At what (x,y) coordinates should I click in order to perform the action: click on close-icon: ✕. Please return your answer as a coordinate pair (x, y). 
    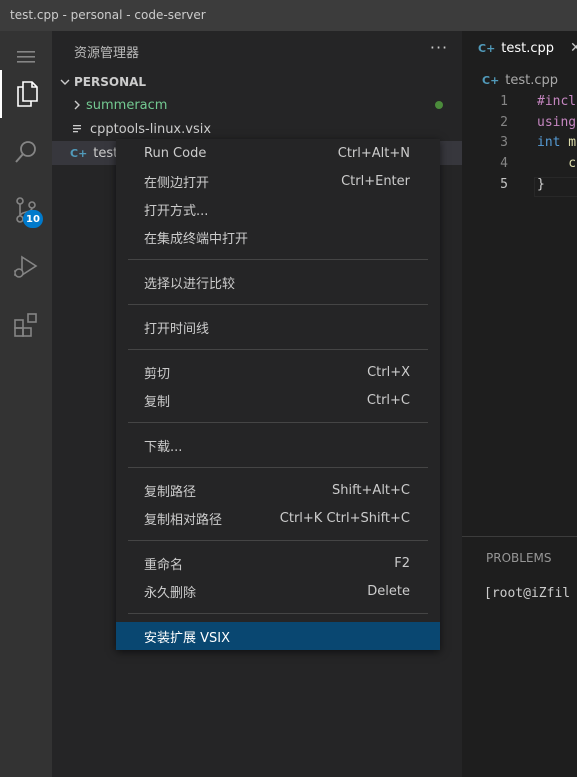
    Looking at the image, I should click on (573, 48).